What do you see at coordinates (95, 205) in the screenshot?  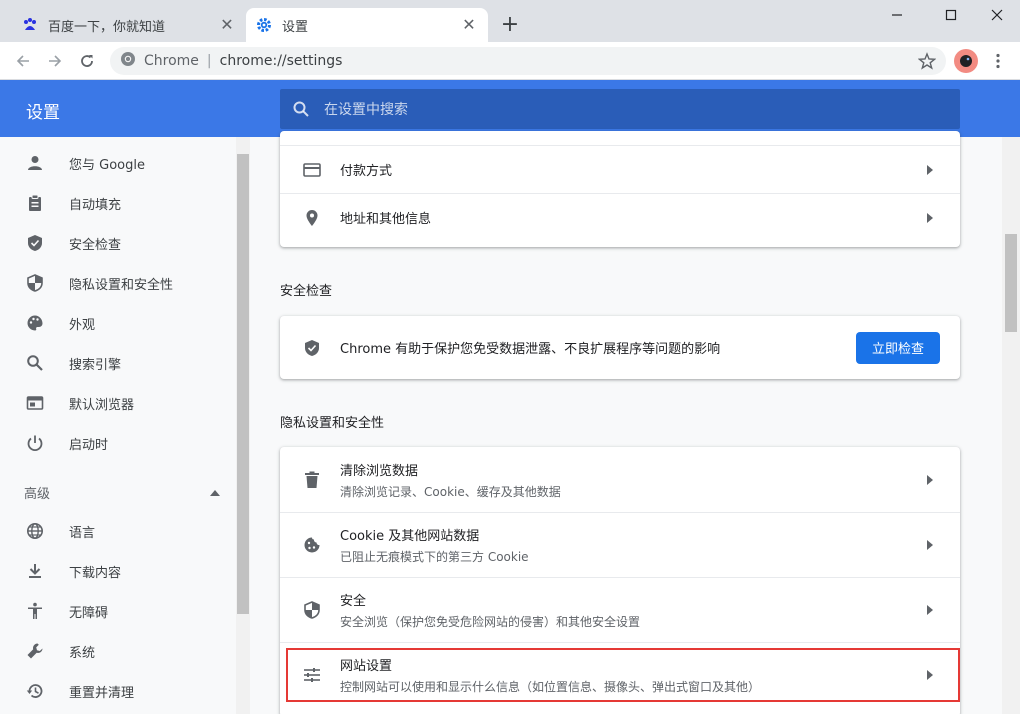 I see `sidebar-item-label: 自动填充` at bounding box center [95, 205].